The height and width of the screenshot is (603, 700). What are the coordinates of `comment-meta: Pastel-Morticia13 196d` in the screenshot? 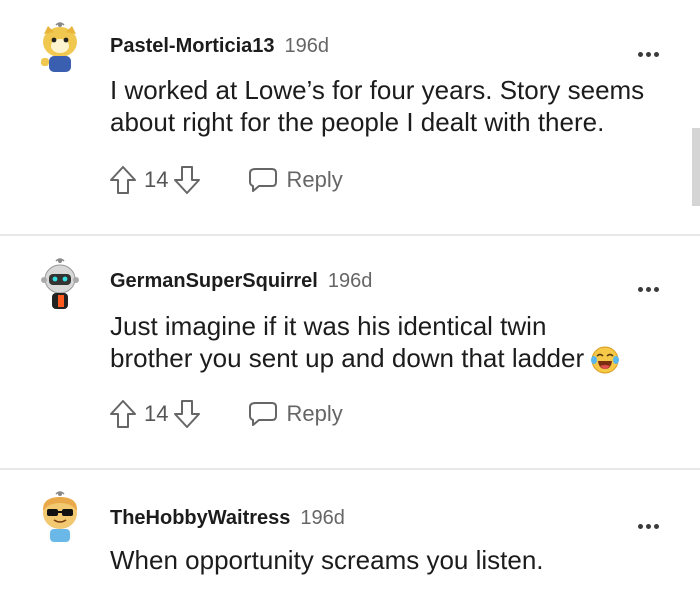 It's located at (219, 46).